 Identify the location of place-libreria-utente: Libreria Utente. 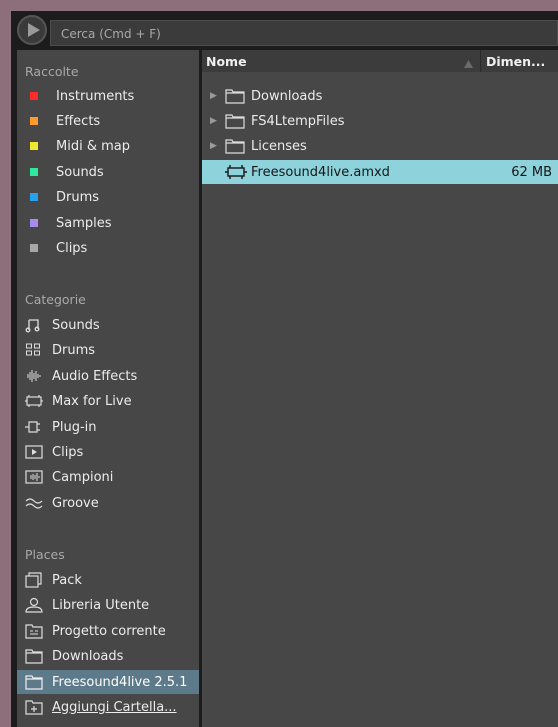
(108, 605).